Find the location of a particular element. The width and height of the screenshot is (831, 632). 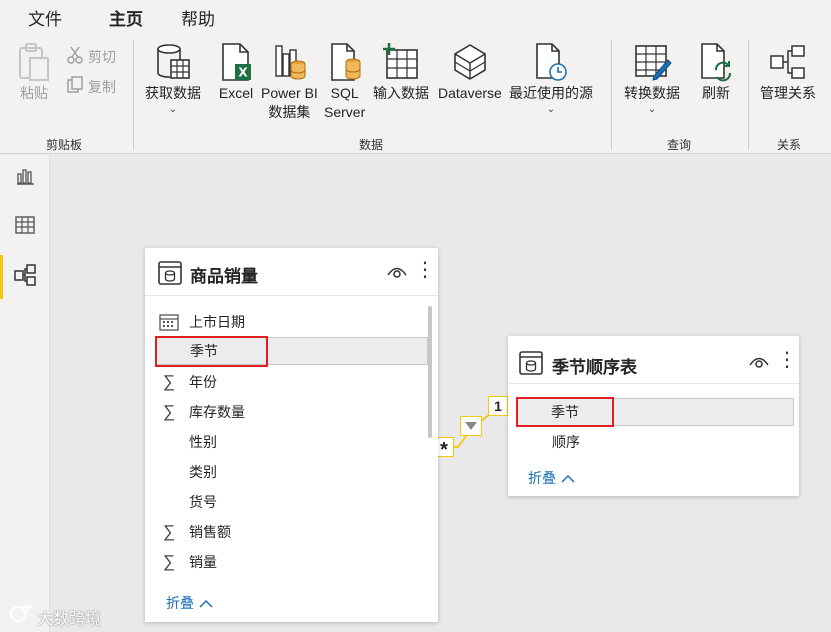

table-title: 商品销量 is located at coordinates (224, 276).